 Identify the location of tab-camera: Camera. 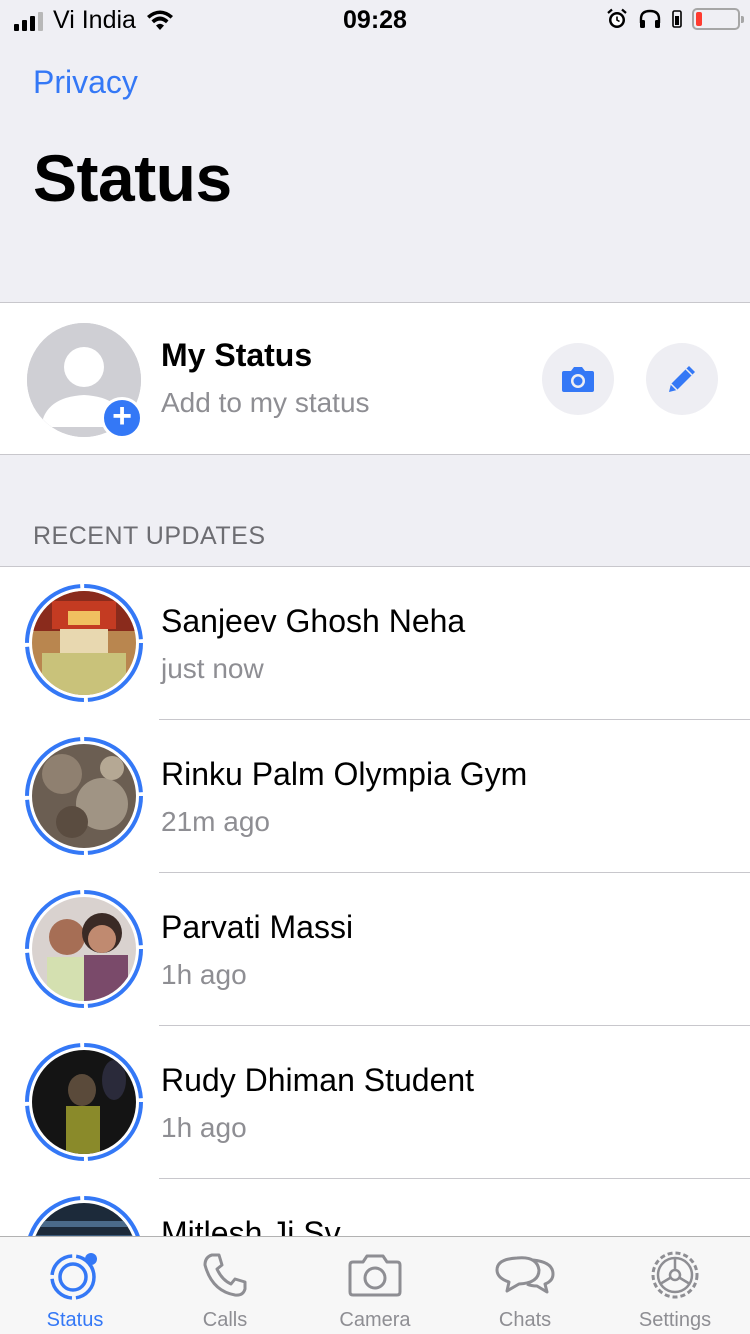
(375, 1285).